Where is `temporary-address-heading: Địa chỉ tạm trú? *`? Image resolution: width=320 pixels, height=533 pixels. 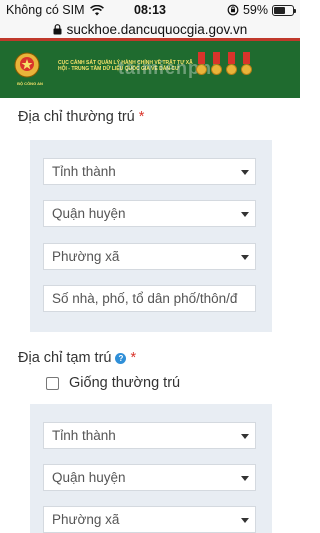
temporary-address-heading: Địa chỉ tạm trú? * is located at coordinates (77, 358).